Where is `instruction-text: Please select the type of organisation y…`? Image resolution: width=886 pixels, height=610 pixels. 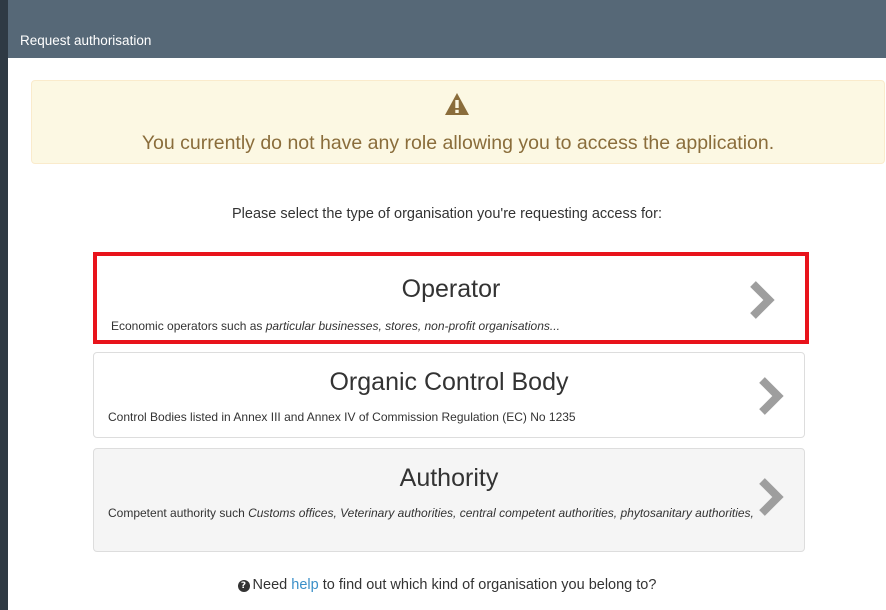
instruction-text: Please select the type of organisation y… is located at coordinates (447, 214).